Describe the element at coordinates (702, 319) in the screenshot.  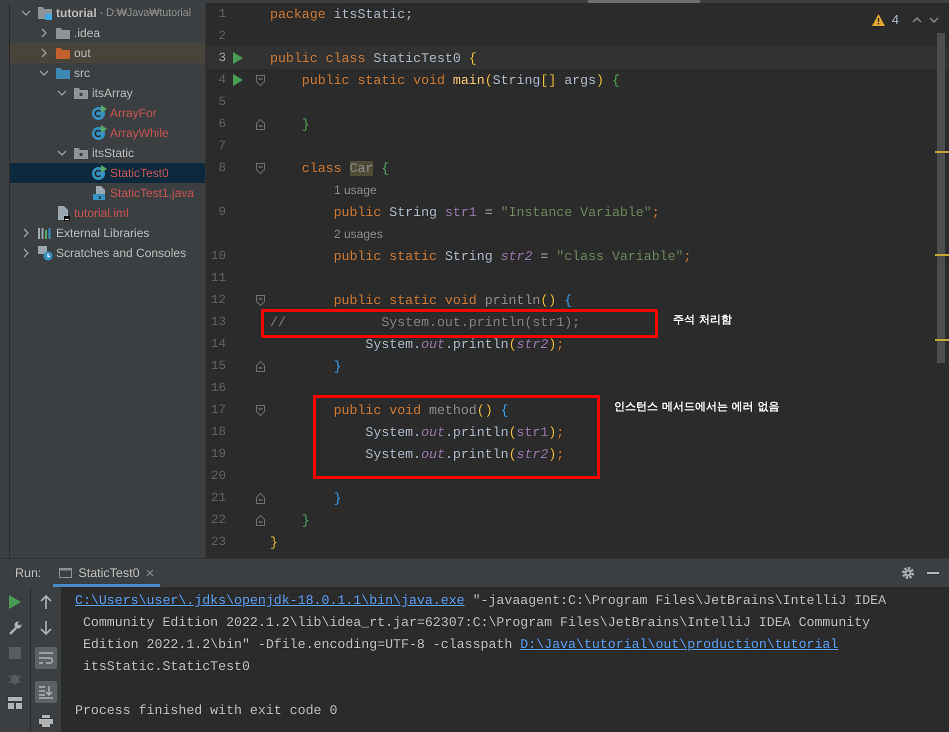
I see `annotation-text: 주석 처리함` at that location.